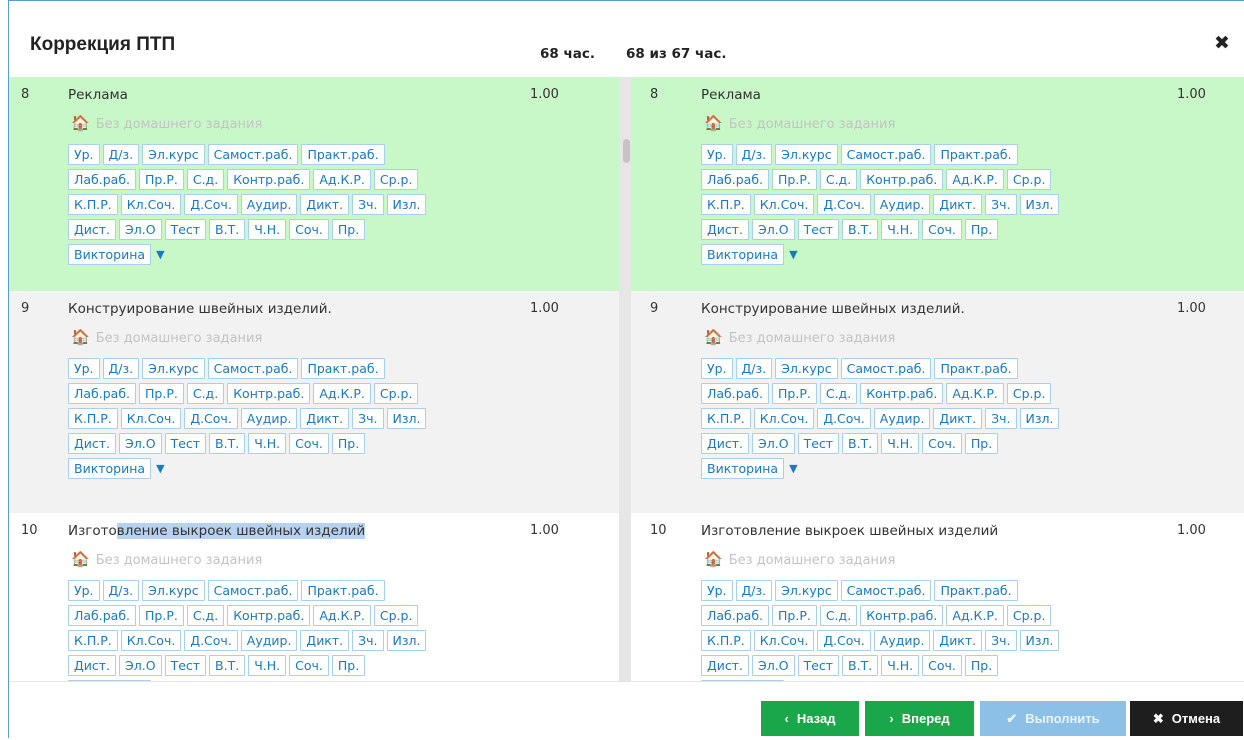 This screenshot has width=1244, height=740. Describe the element at coordinates (151, 418) in the screenshot. I see `lesson-type-tag: Кл.Соч.` at that location.